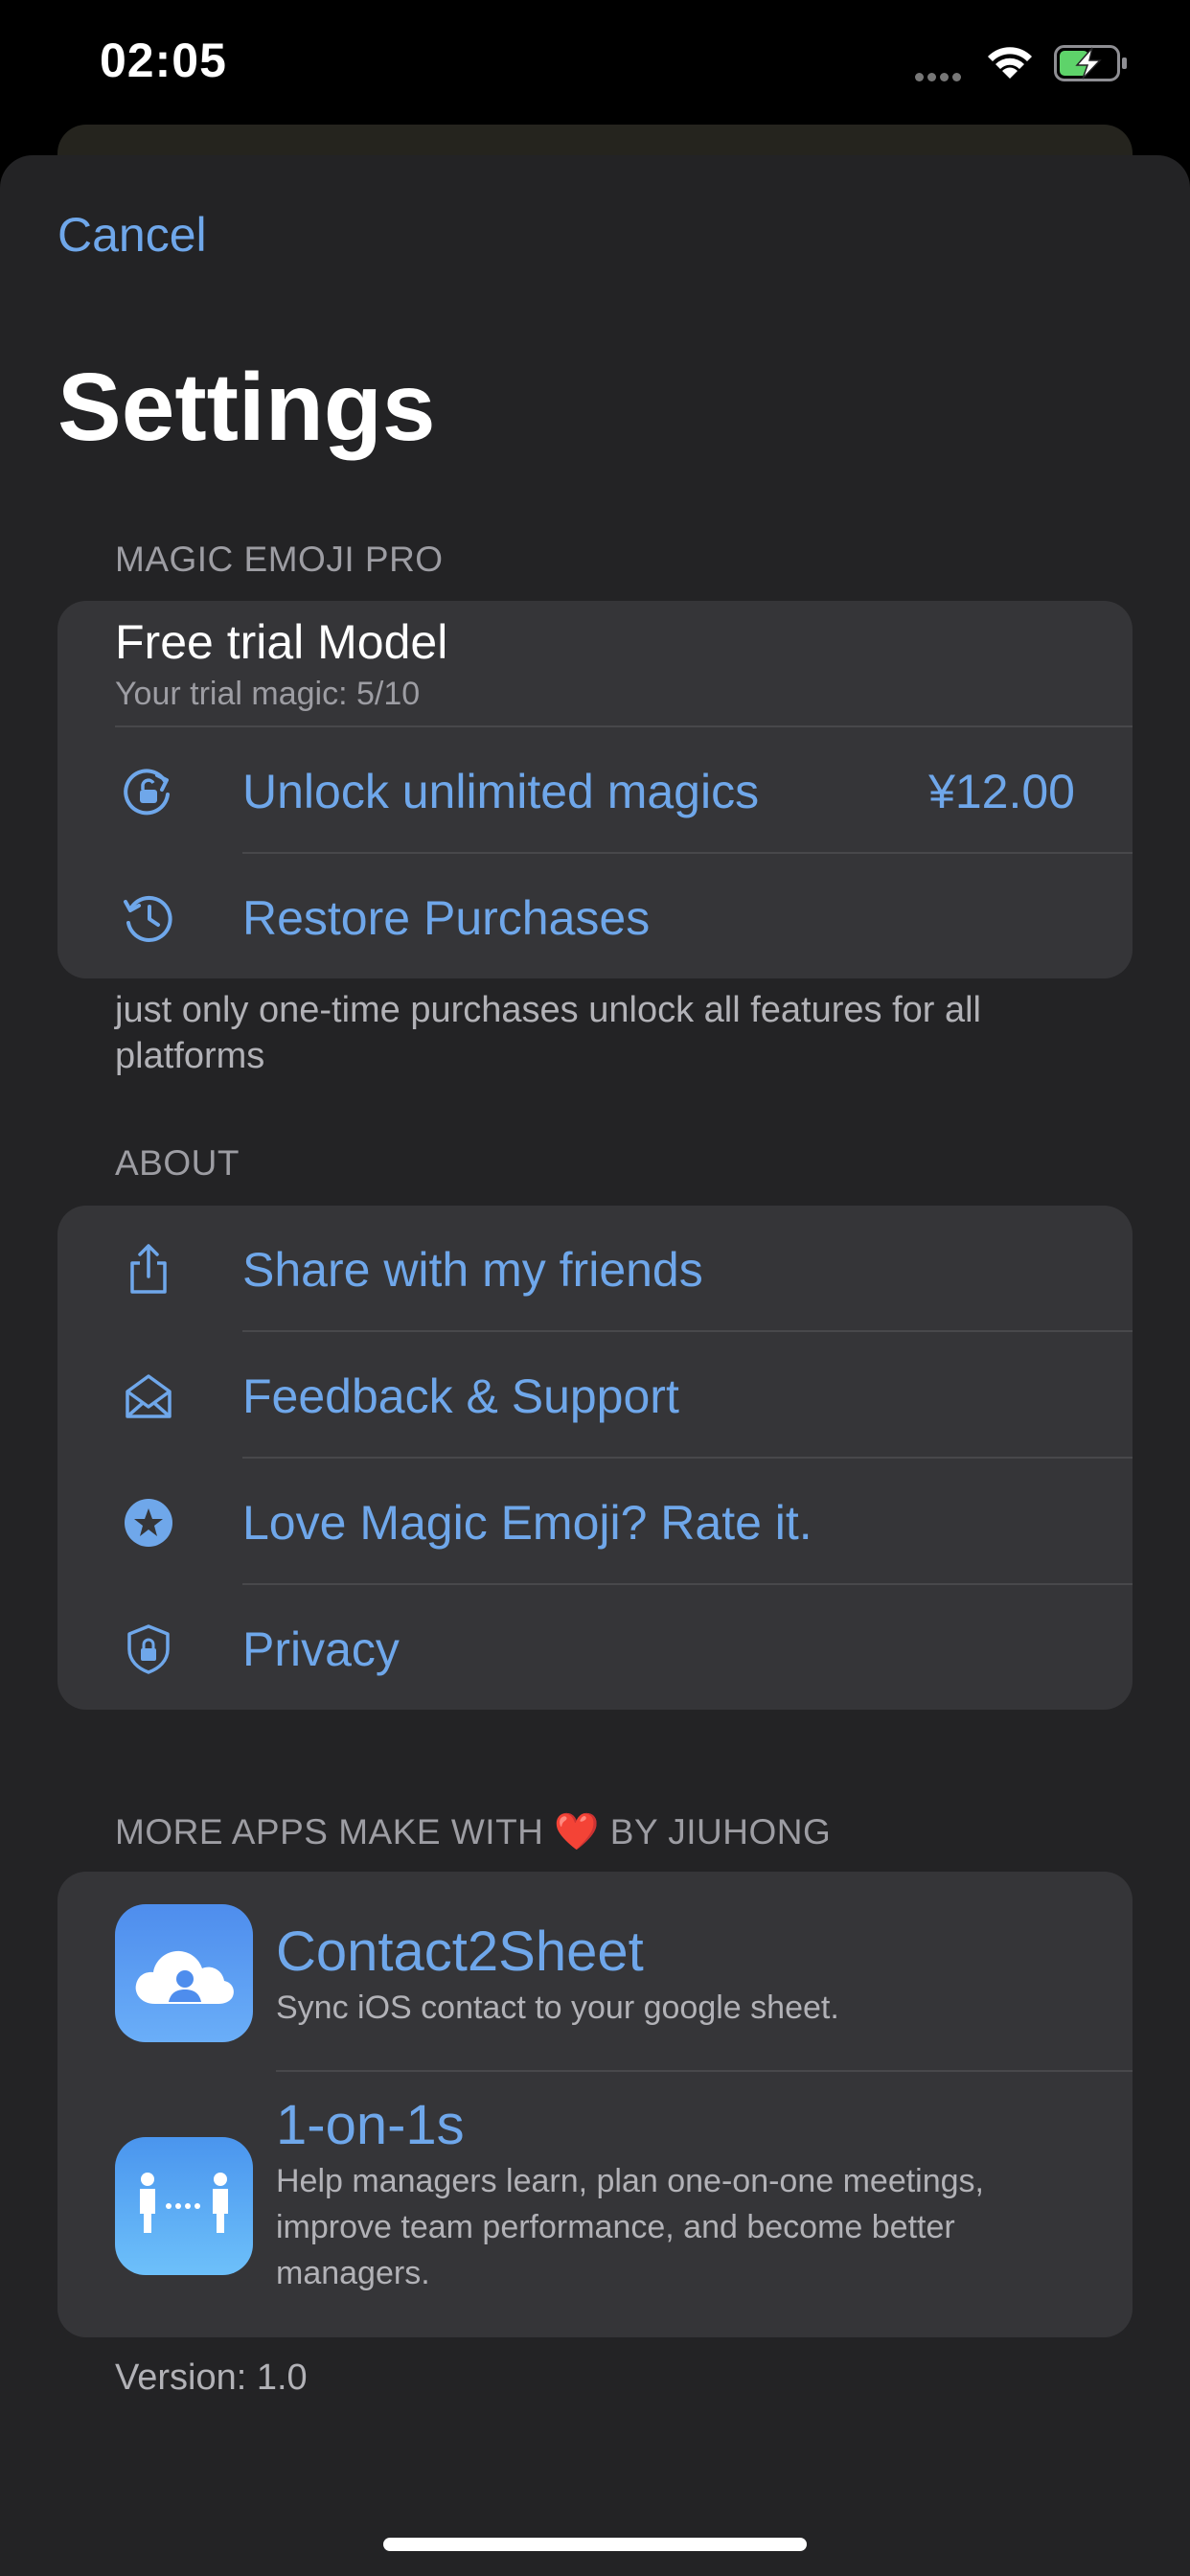  Describe the element at coordinates (527, 1523) in the screenshot. I see `rate-label: Love Magic Emoji? Rate it.` at that location.